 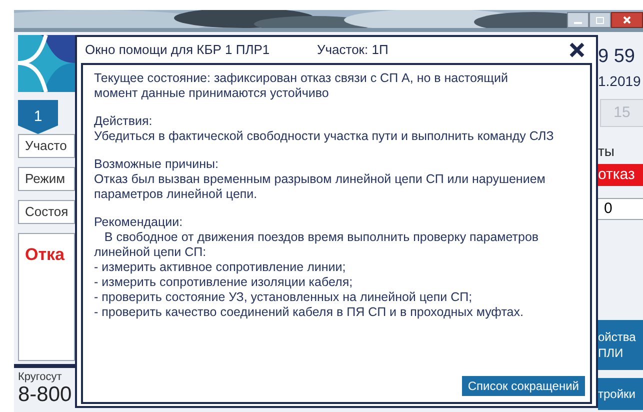 What do you see at coordinates (600, 20) in the screenshot?
I see `maximize-button` at bounding box center [600, 20].